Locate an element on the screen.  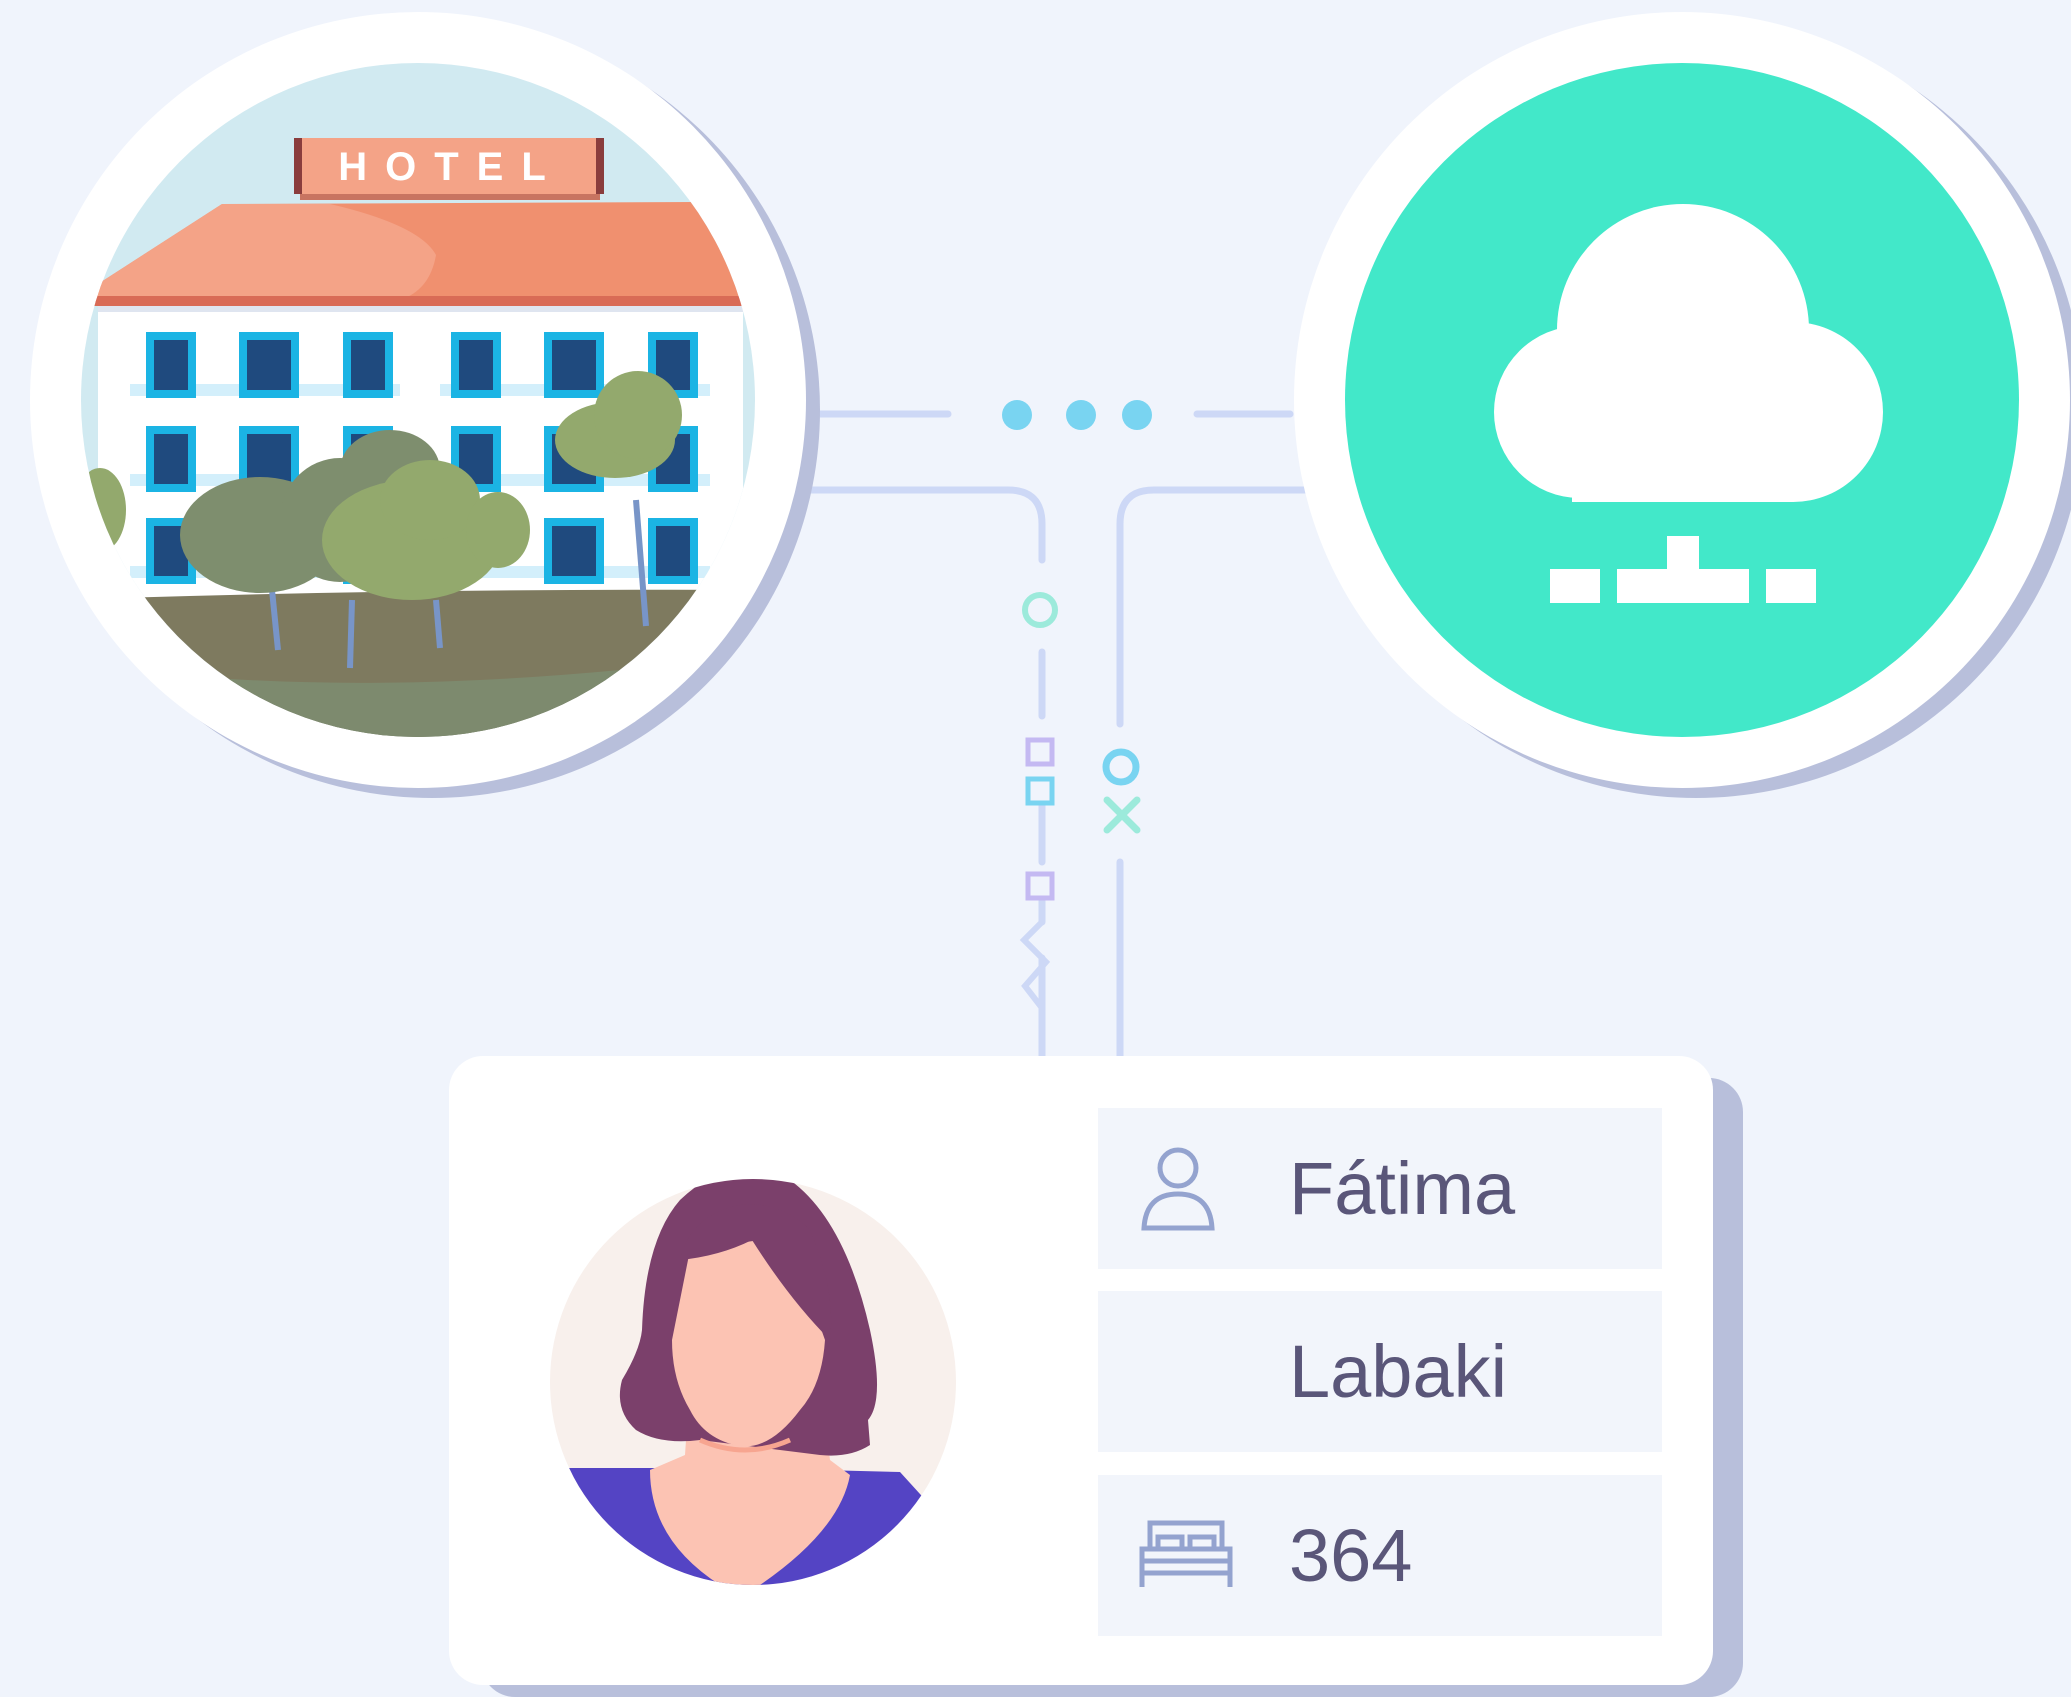
last-name-field: Labaki is located at coordinates (1380, 1371).